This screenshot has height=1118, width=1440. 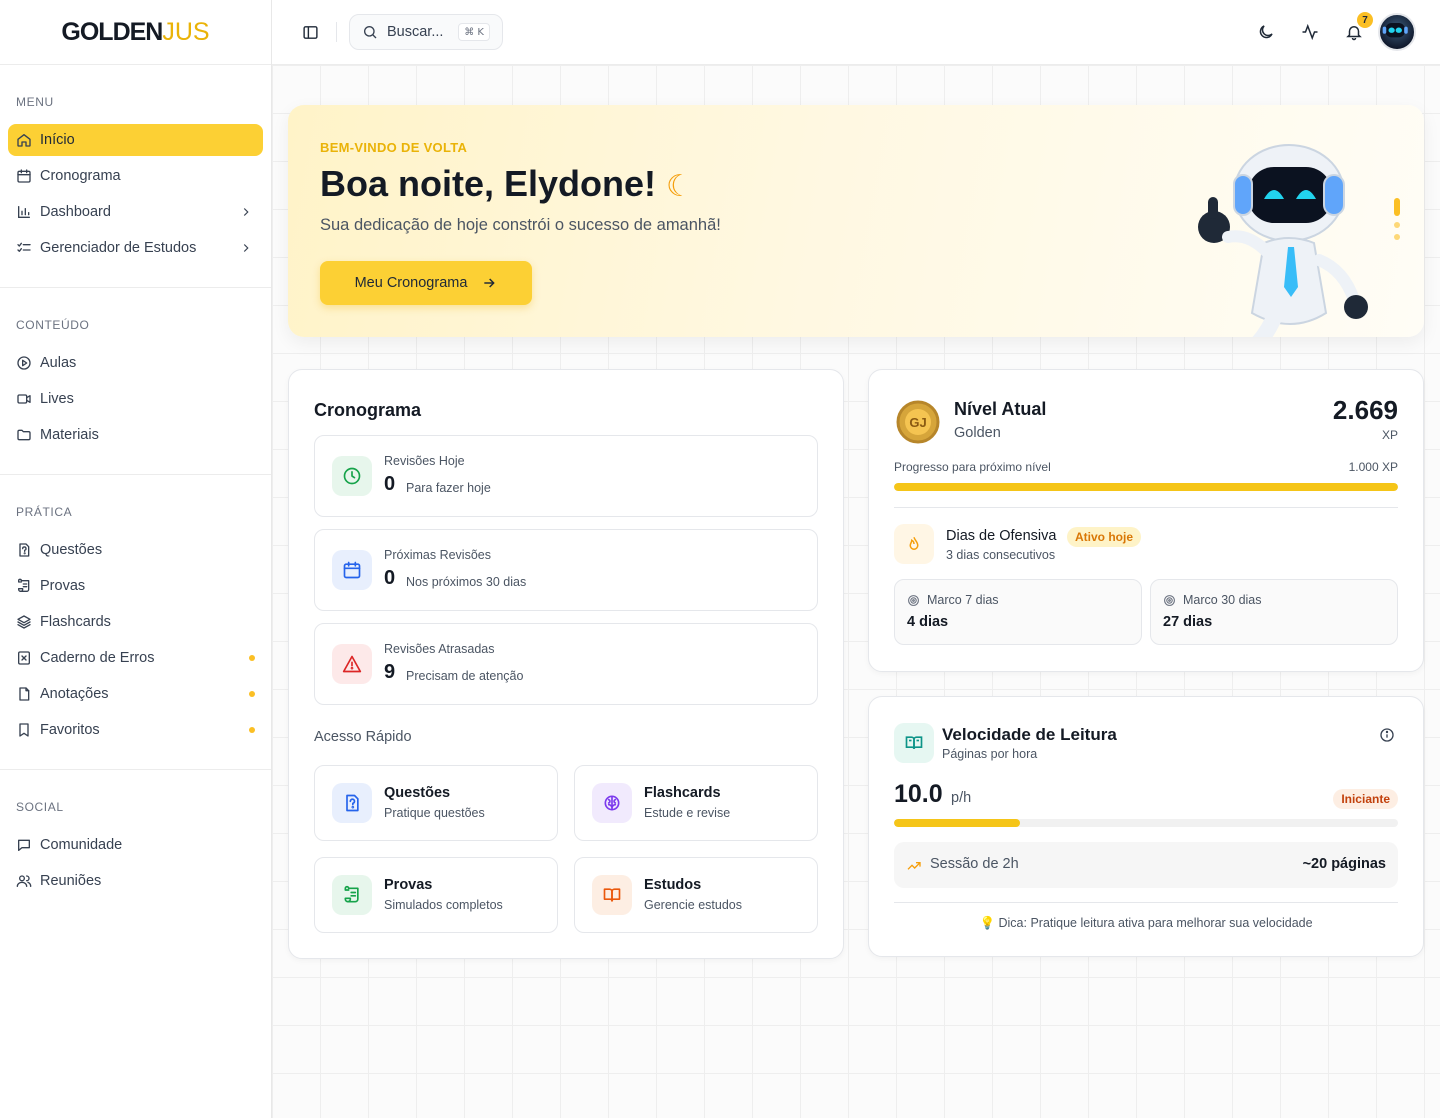 I want to click on book-icon-box, so click(x=914, y=743).